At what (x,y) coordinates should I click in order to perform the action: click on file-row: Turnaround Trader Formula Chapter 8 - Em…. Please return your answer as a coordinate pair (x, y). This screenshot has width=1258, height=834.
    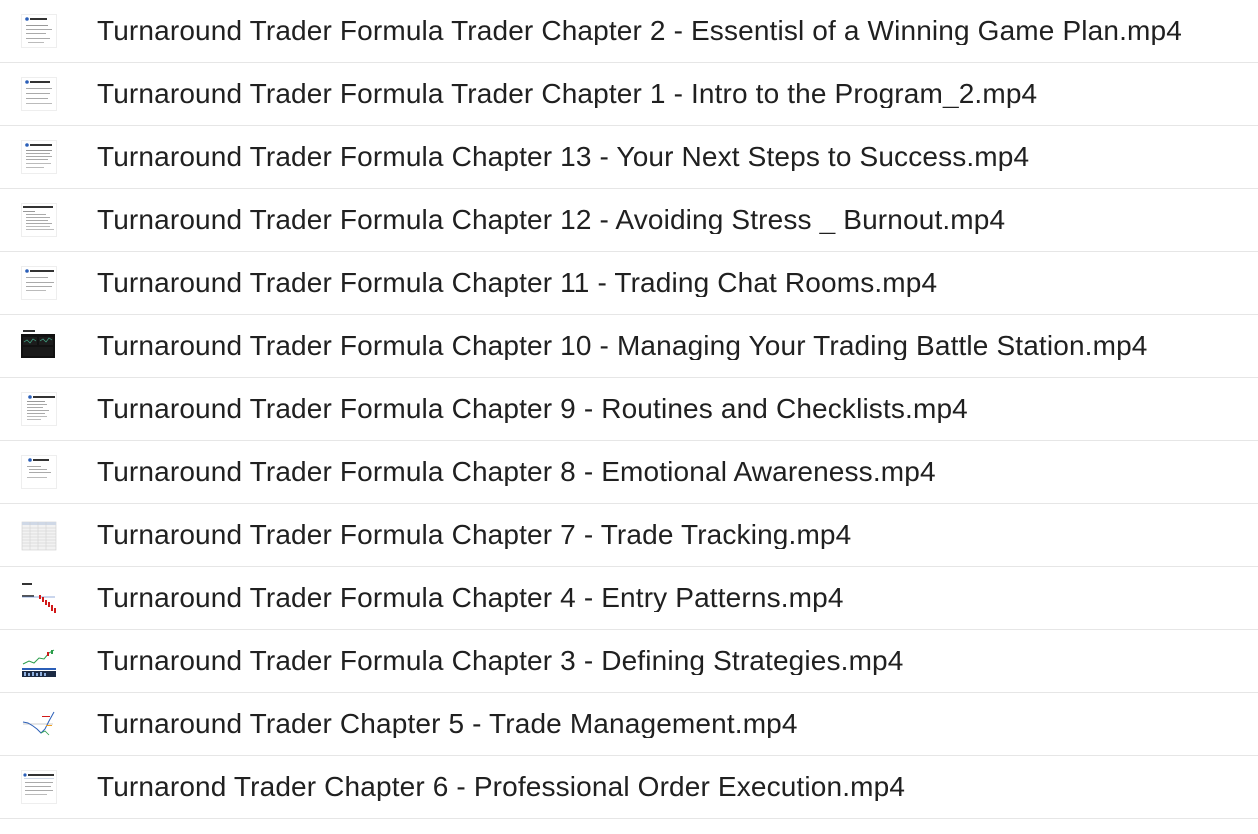
    Looking at the image, I should click on (629, 472).